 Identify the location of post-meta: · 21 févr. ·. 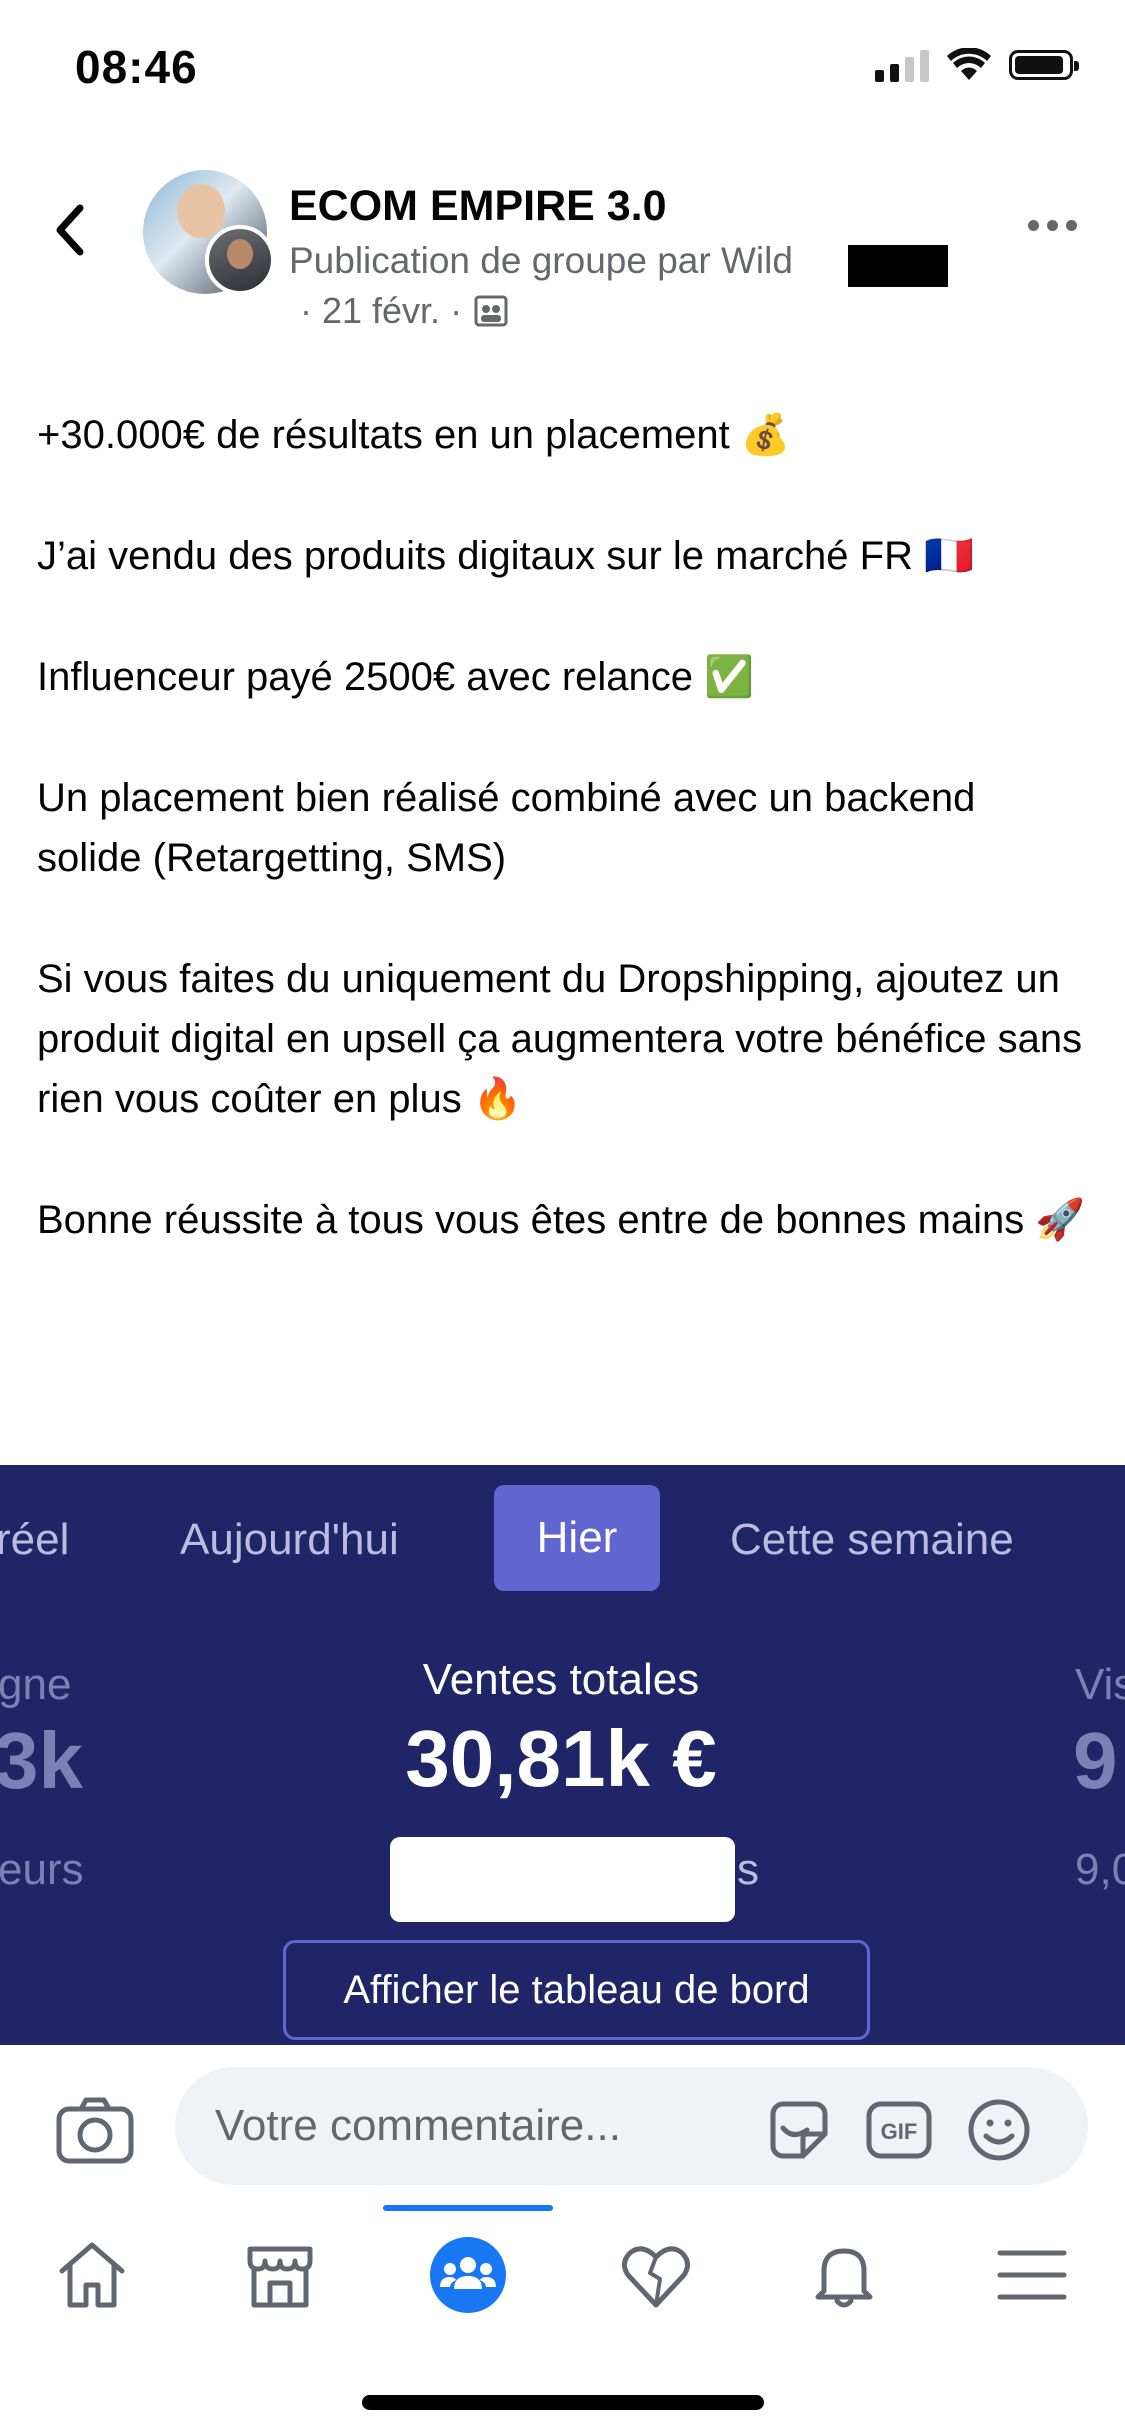
(404, 311).